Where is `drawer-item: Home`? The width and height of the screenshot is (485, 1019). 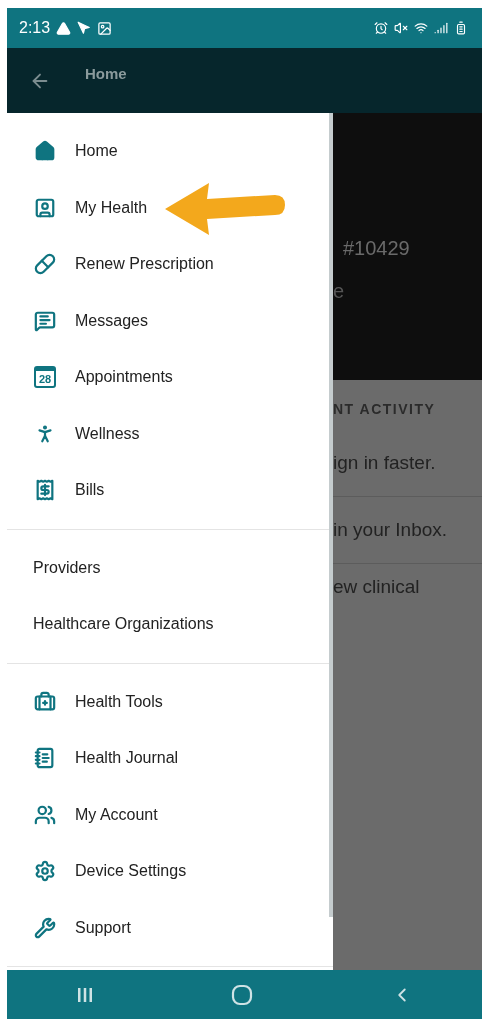
drawer-item: Home is located at coordinates (170, 151).